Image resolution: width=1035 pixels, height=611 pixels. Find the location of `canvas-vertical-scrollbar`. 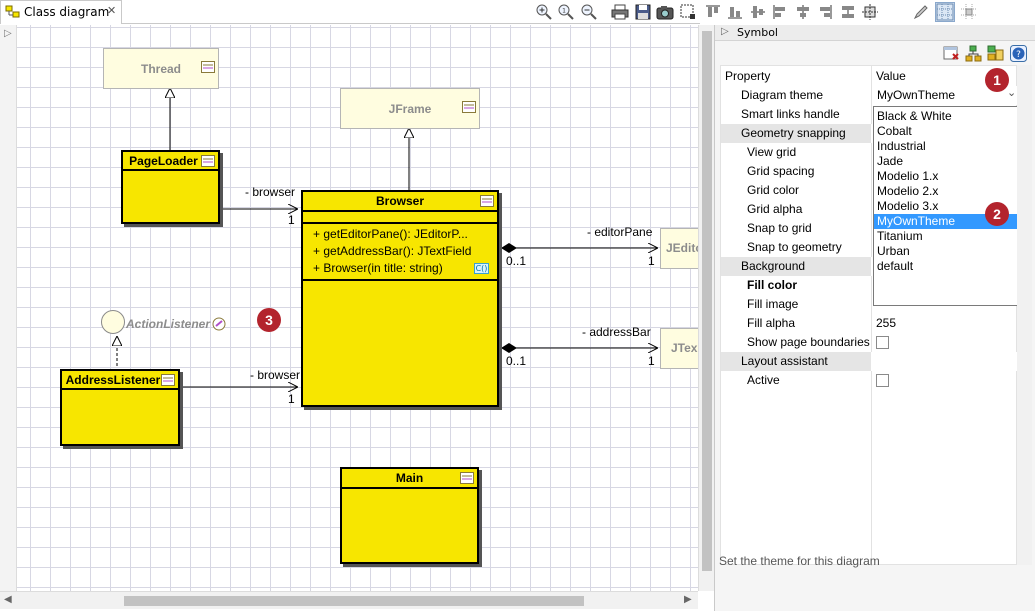

canvas-vertical-scrollbar is located at coordinates (706, 308).